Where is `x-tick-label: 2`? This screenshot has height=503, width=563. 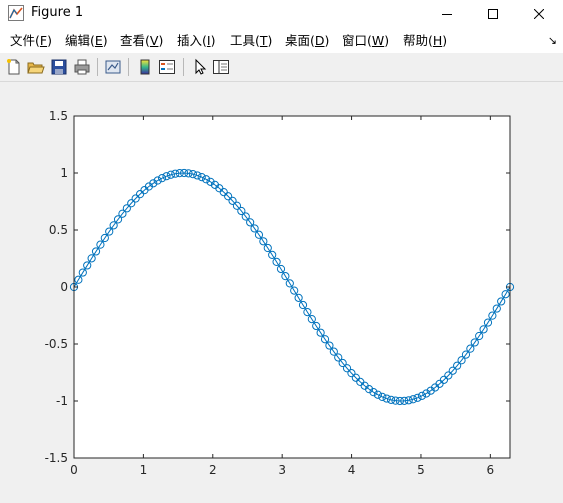 x-tick-label: 2 is located at coordinates (213, 470).